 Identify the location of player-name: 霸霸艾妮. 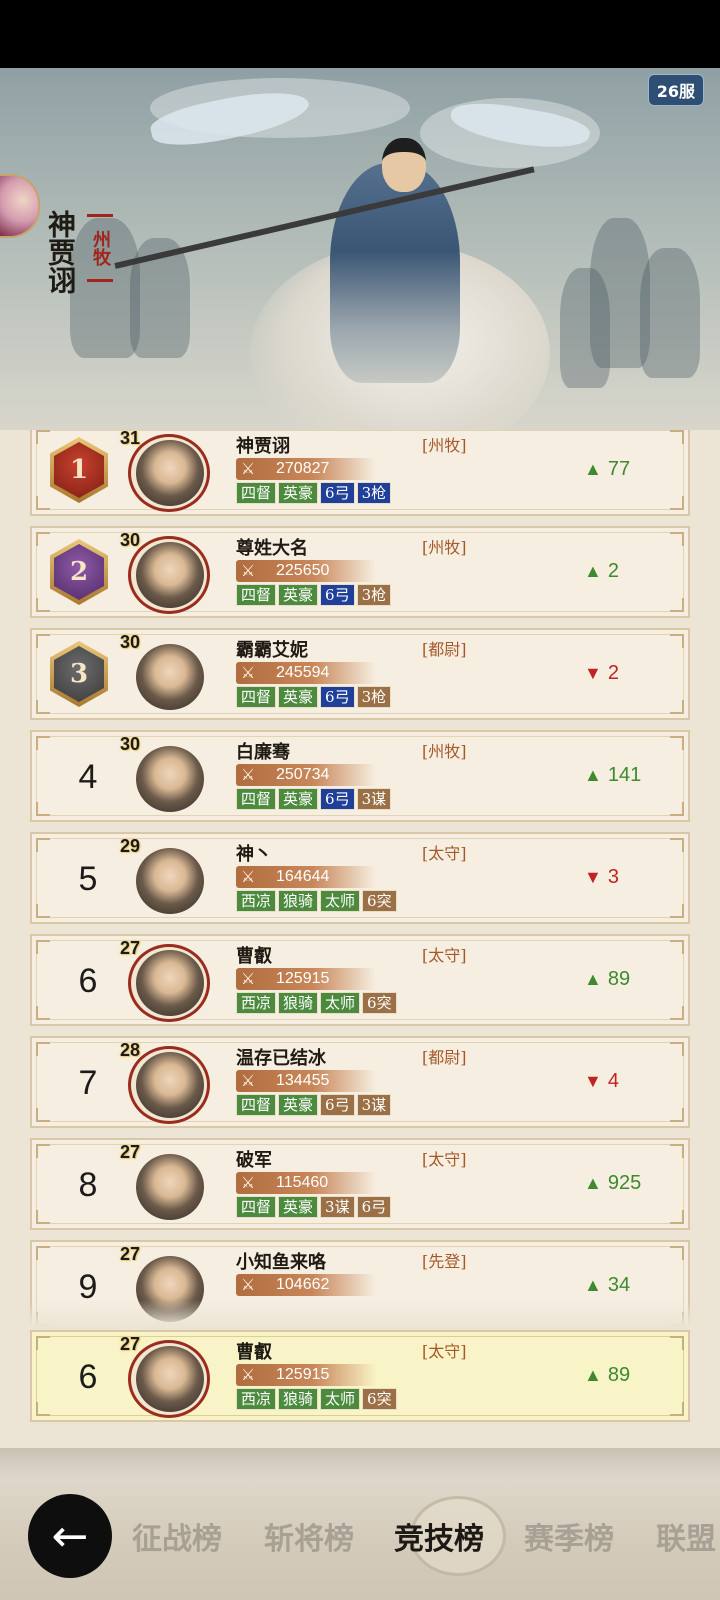
(272, 650).